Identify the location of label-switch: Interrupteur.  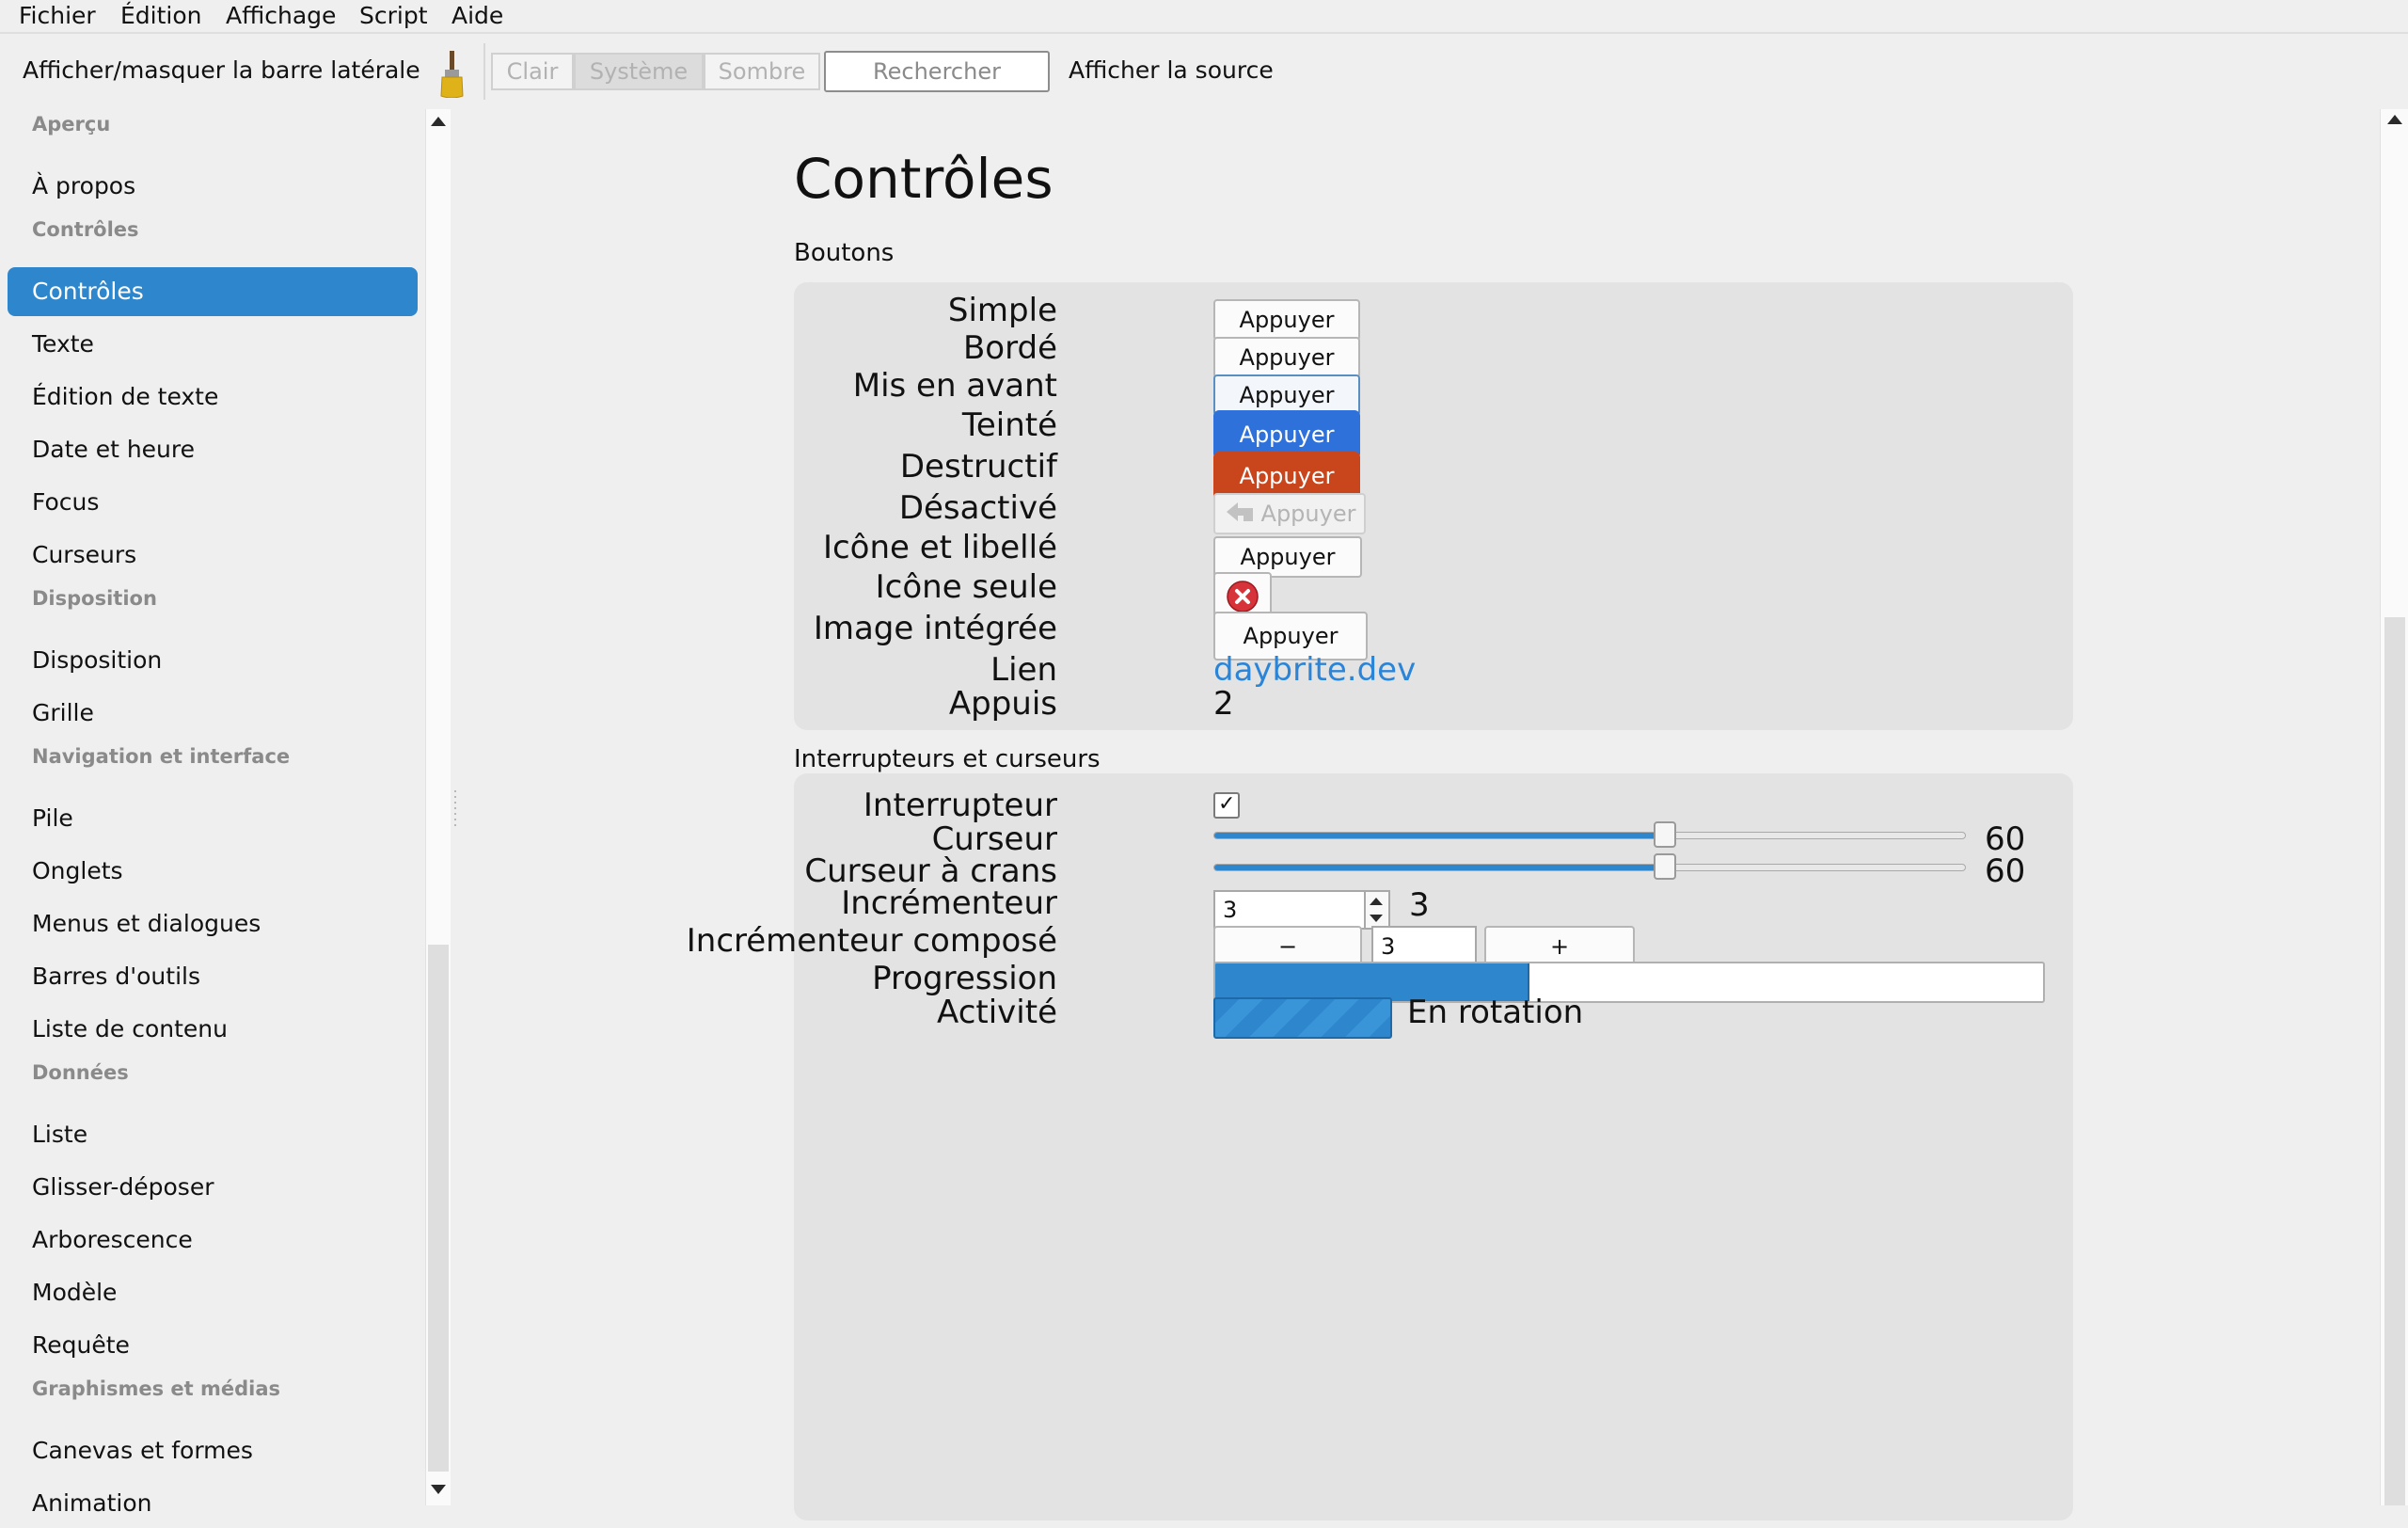
(960, 805).